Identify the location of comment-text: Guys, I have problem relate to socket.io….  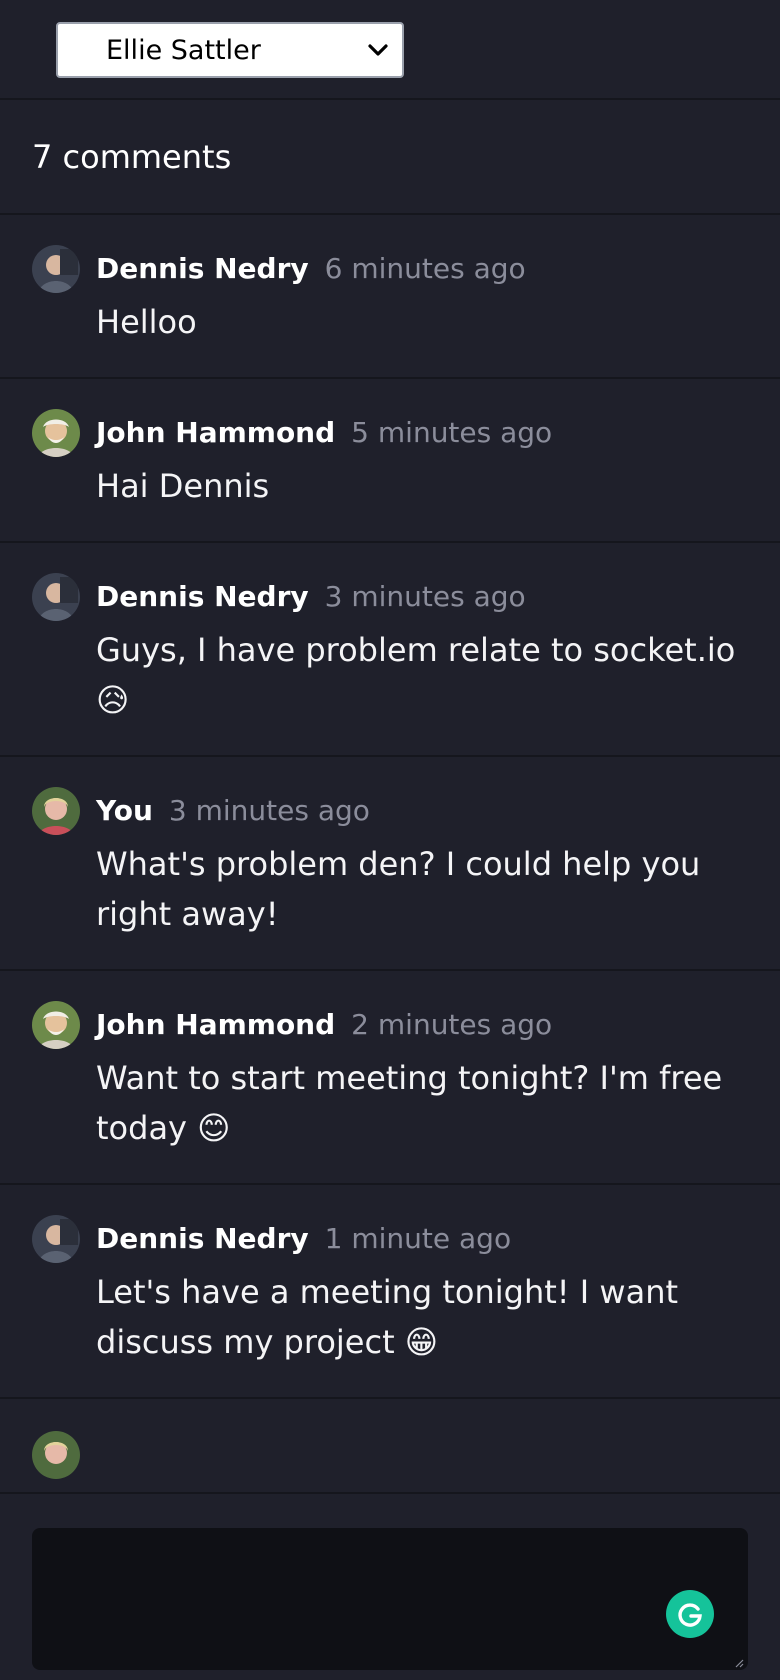
(416, 675).